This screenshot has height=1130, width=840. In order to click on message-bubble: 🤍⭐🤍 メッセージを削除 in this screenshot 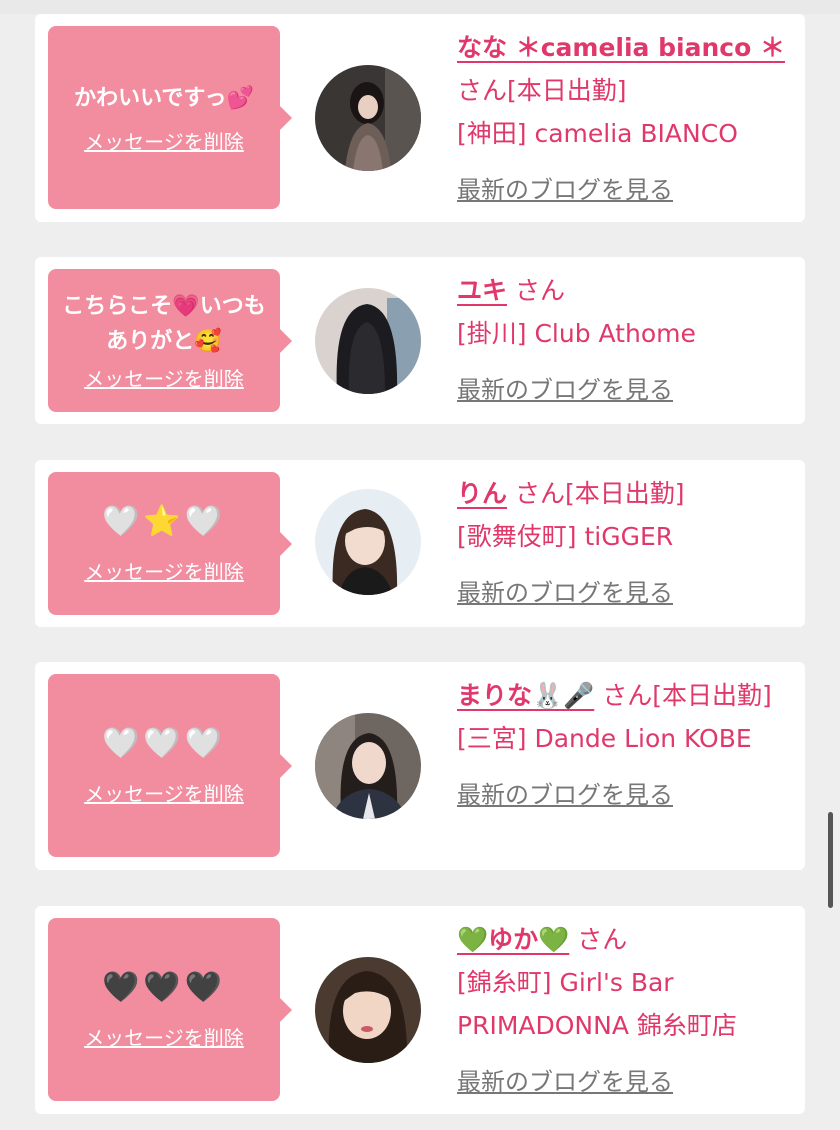, I will do `click(170, 543)`.